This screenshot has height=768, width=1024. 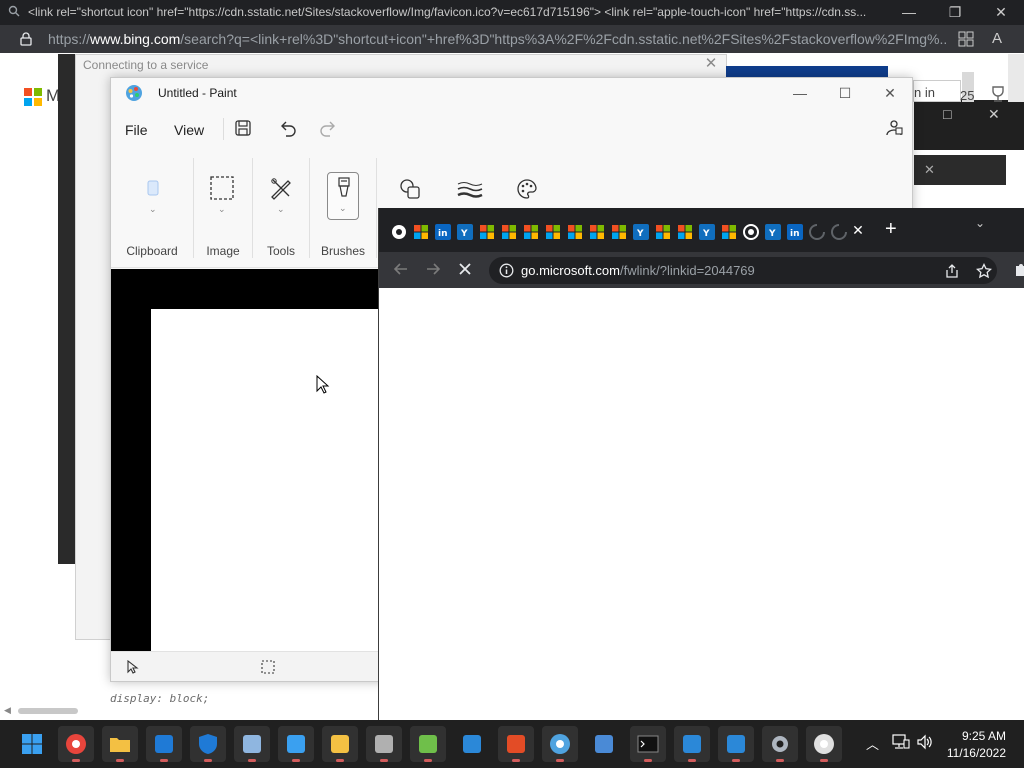 What do you see at coordinates (997, 38) in the screenshot?
I see `read-aloud-icon: A` at bounding box center [997, 38].